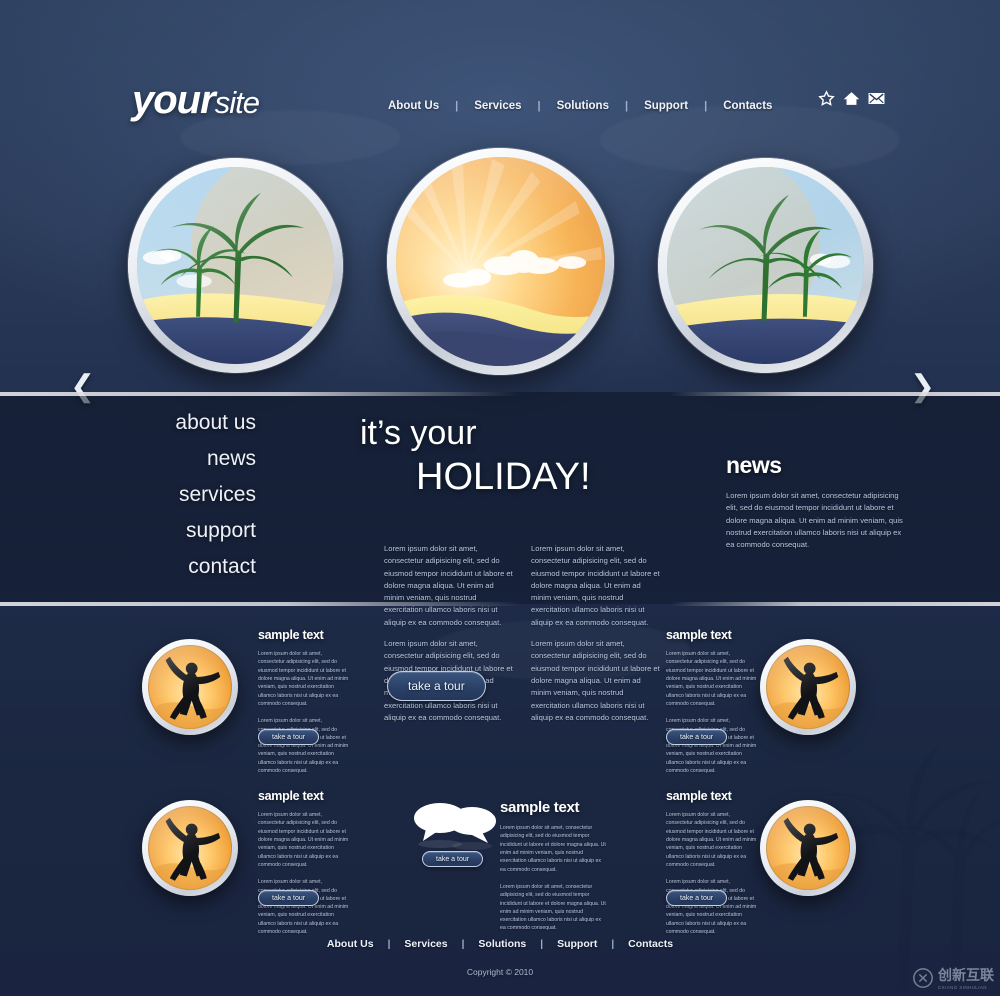 Image resolution: width=1000 pixels, height=996 pixels. I want to click on nav-item-contacts: Contacts, so click(747, 106).